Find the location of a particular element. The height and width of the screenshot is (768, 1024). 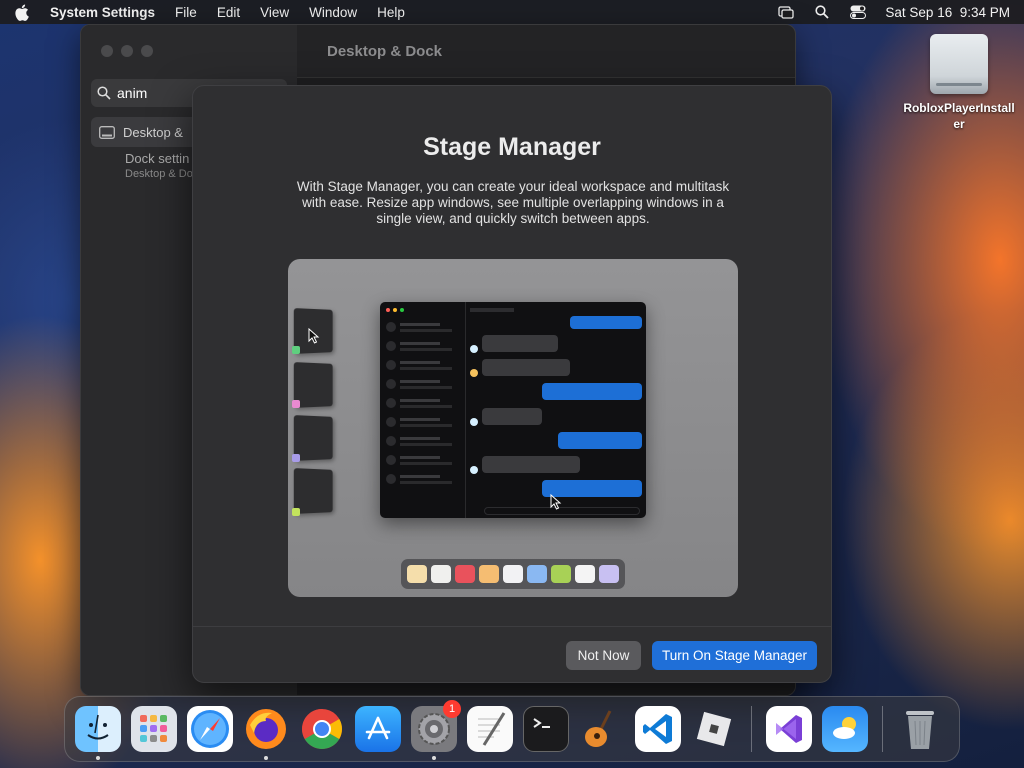

dock-terminal is located at coordinates (546, 729).